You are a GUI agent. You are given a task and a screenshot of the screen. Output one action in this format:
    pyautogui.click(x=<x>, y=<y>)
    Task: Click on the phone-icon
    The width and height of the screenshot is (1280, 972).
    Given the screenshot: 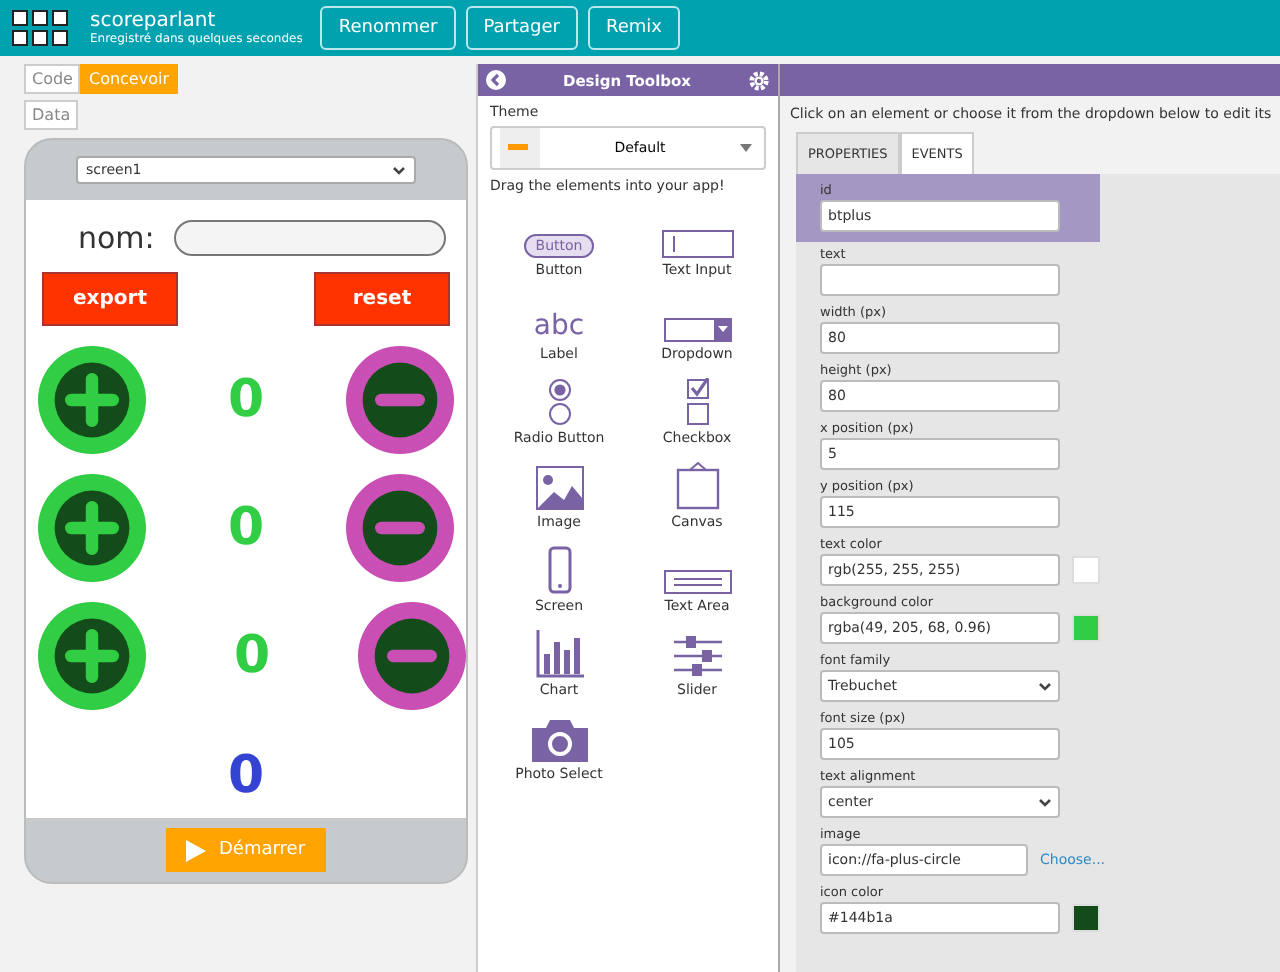 What is the action you would take?
    pyautogui.click(x=559, y=570)
    